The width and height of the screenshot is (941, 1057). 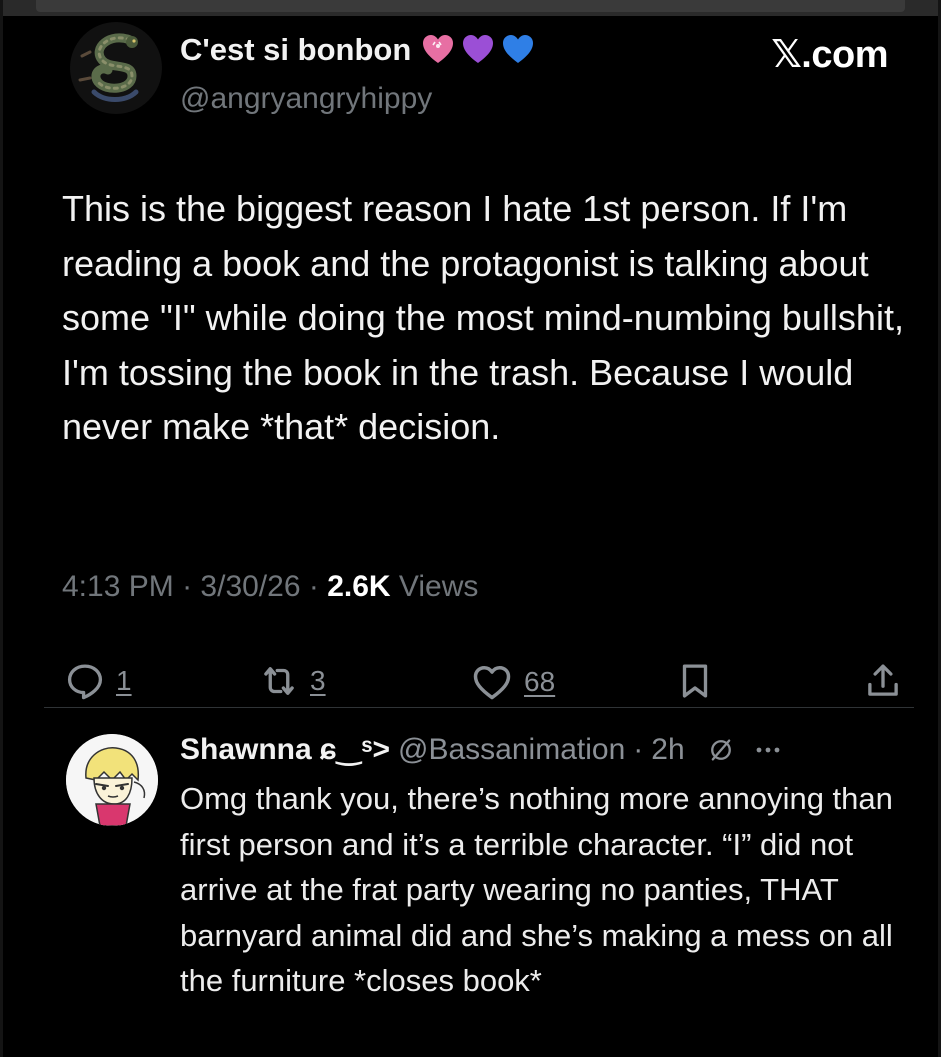 What do you see at coordinates (511, 750) in the screenshot?
I see `reply-handle: @Bassanimation` at bounding box center [511, 750].